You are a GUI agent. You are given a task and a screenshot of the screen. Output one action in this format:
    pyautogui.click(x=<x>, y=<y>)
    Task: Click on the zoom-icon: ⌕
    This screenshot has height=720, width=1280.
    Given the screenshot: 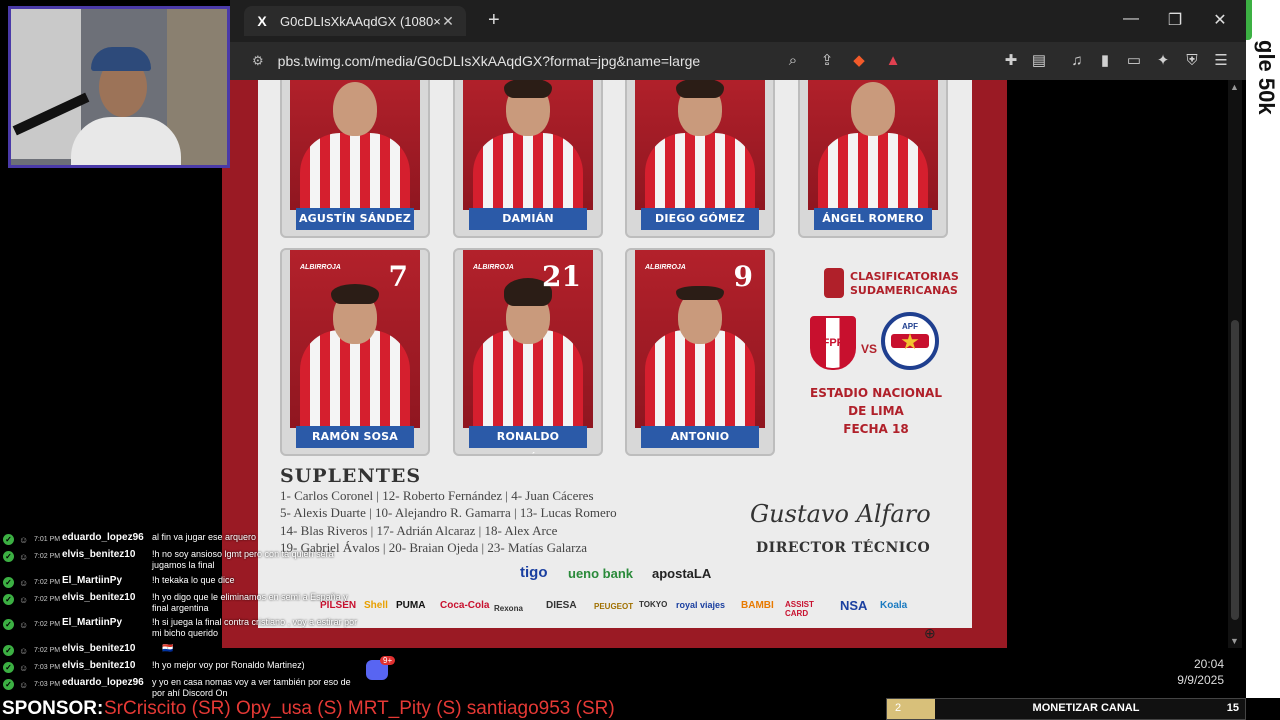 What is the action you would take?
    pyautogui.click(x=793, y=61)
    